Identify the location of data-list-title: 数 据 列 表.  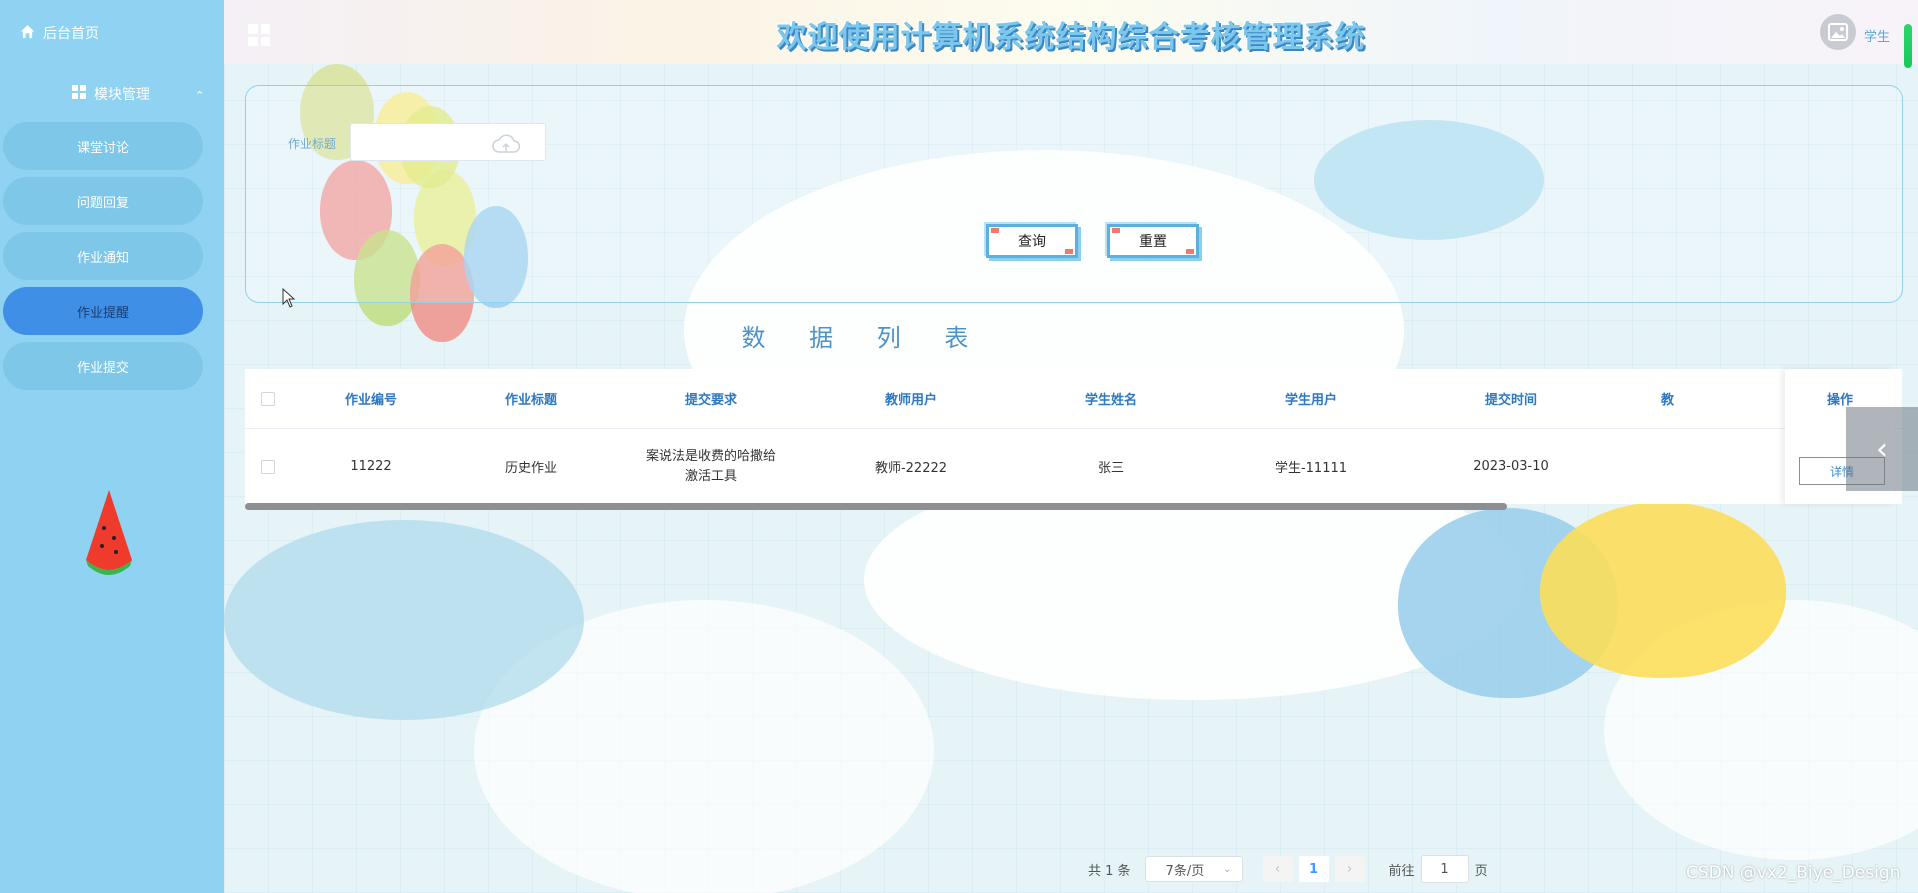
(864, 338).